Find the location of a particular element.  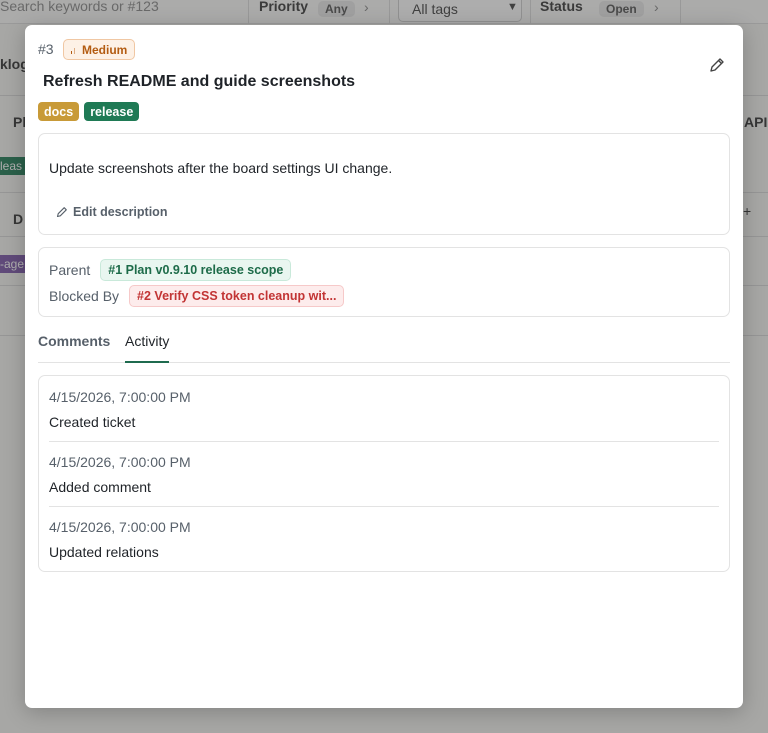

edit-description-label: Edit description is located at coordinates (120, 212).